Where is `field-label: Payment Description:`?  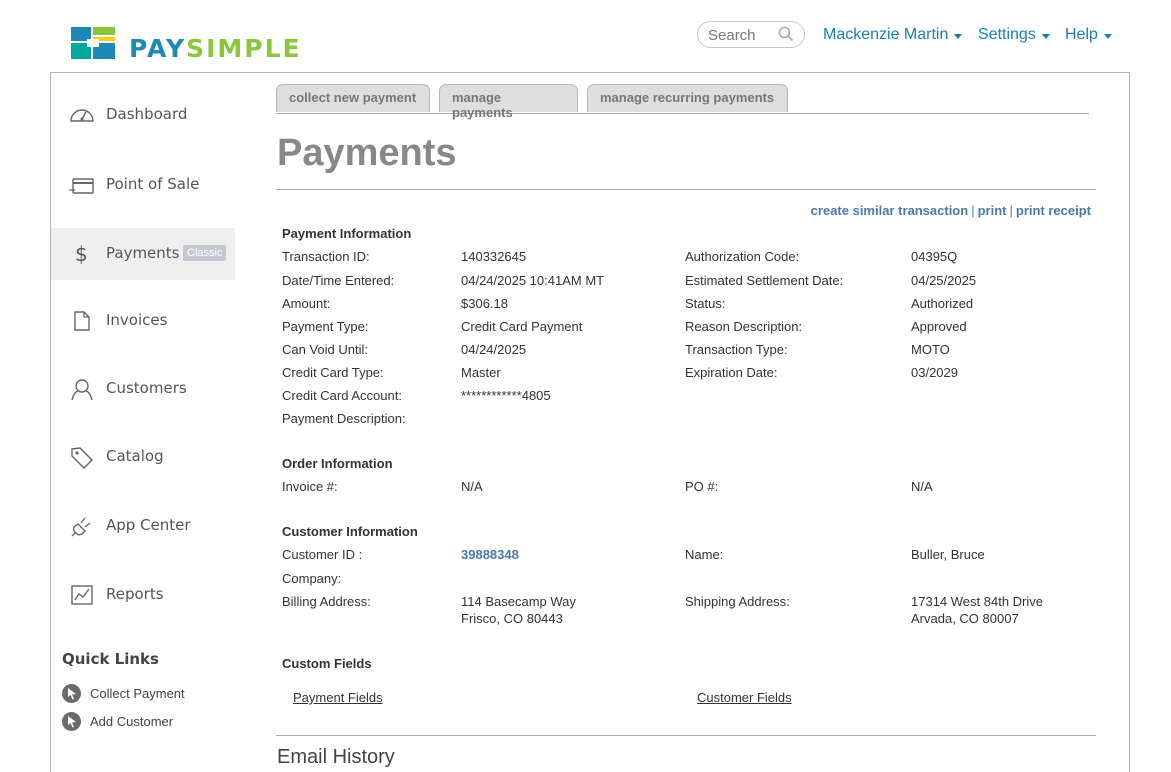 field-label: Payment Description: is located at coordinates (344, 418).